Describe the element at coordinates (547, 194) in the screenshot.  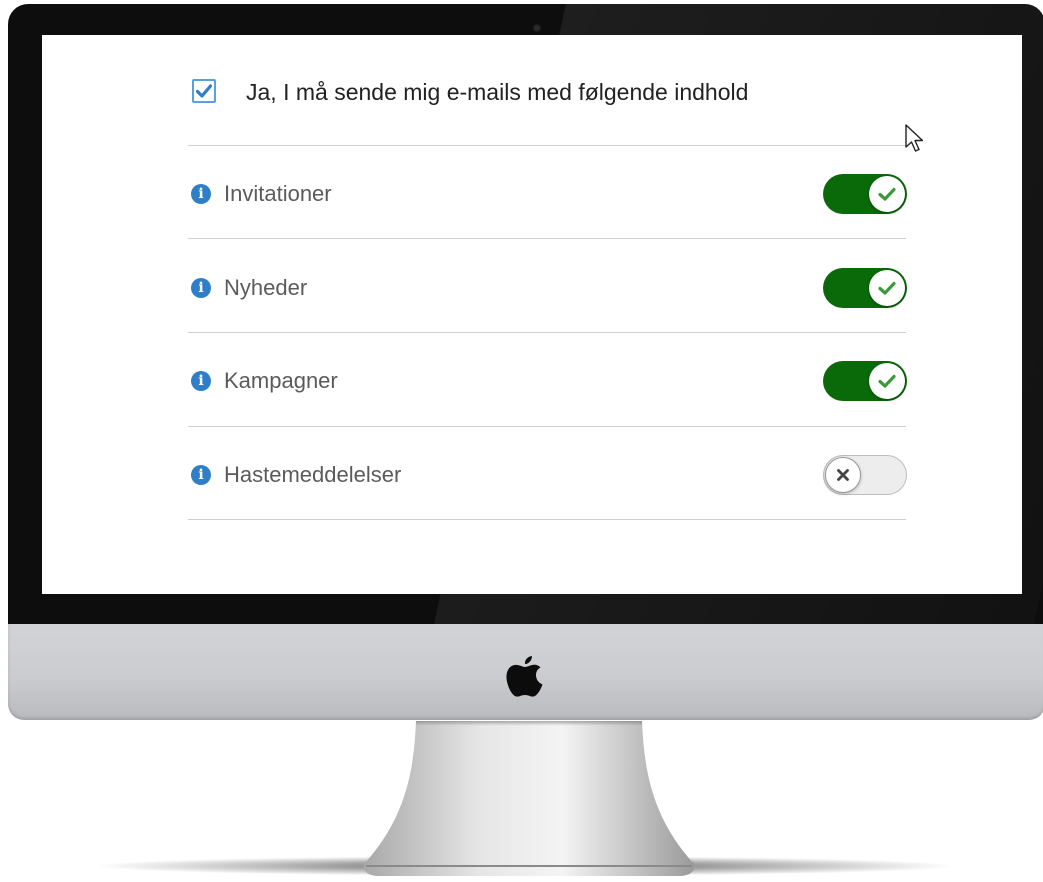
I see `preference-row-invitationer: i Invitationer` at that location.